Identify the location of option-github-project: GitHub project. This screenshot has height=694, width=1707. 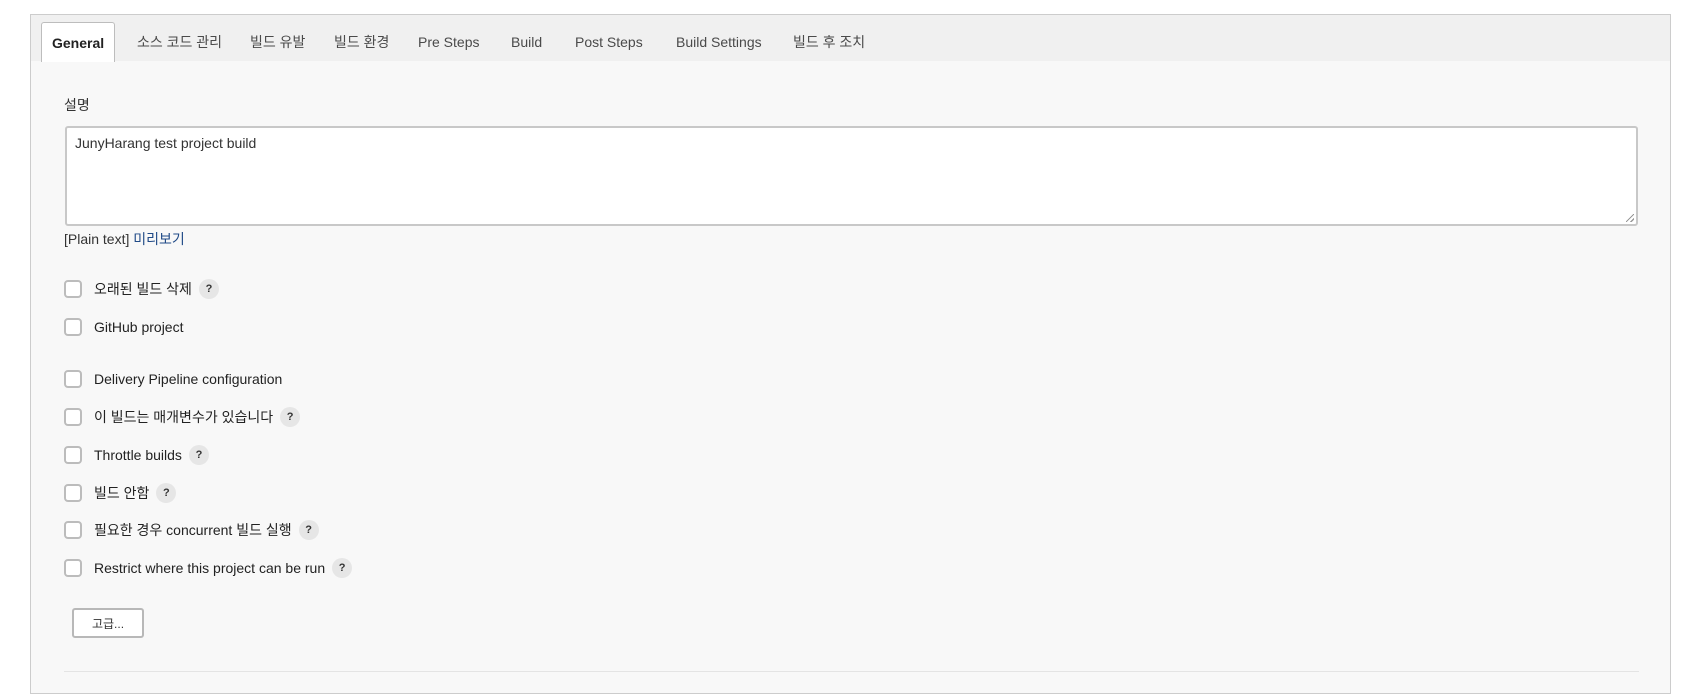
(123, 327).